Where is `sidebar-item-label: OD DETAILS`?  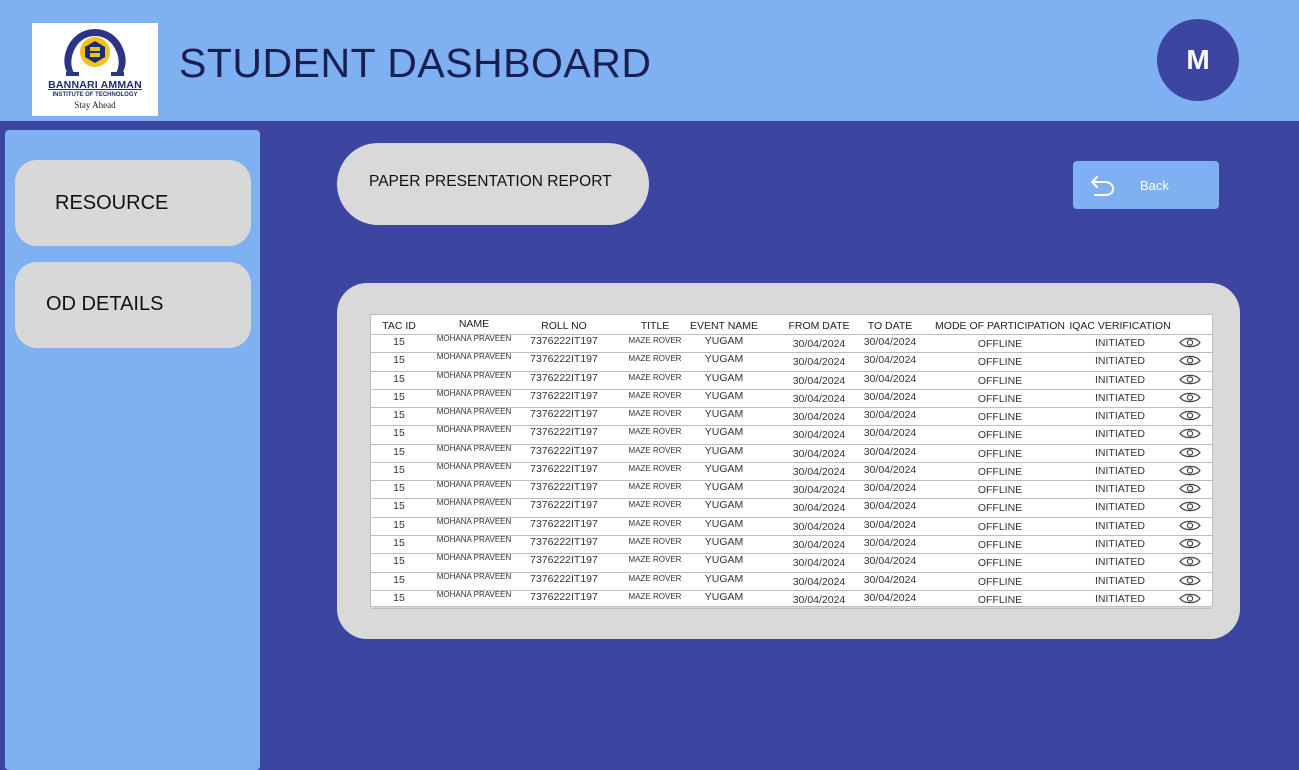 sidebar-item-label: OD DETAILS is located at coordinates (105, 303).